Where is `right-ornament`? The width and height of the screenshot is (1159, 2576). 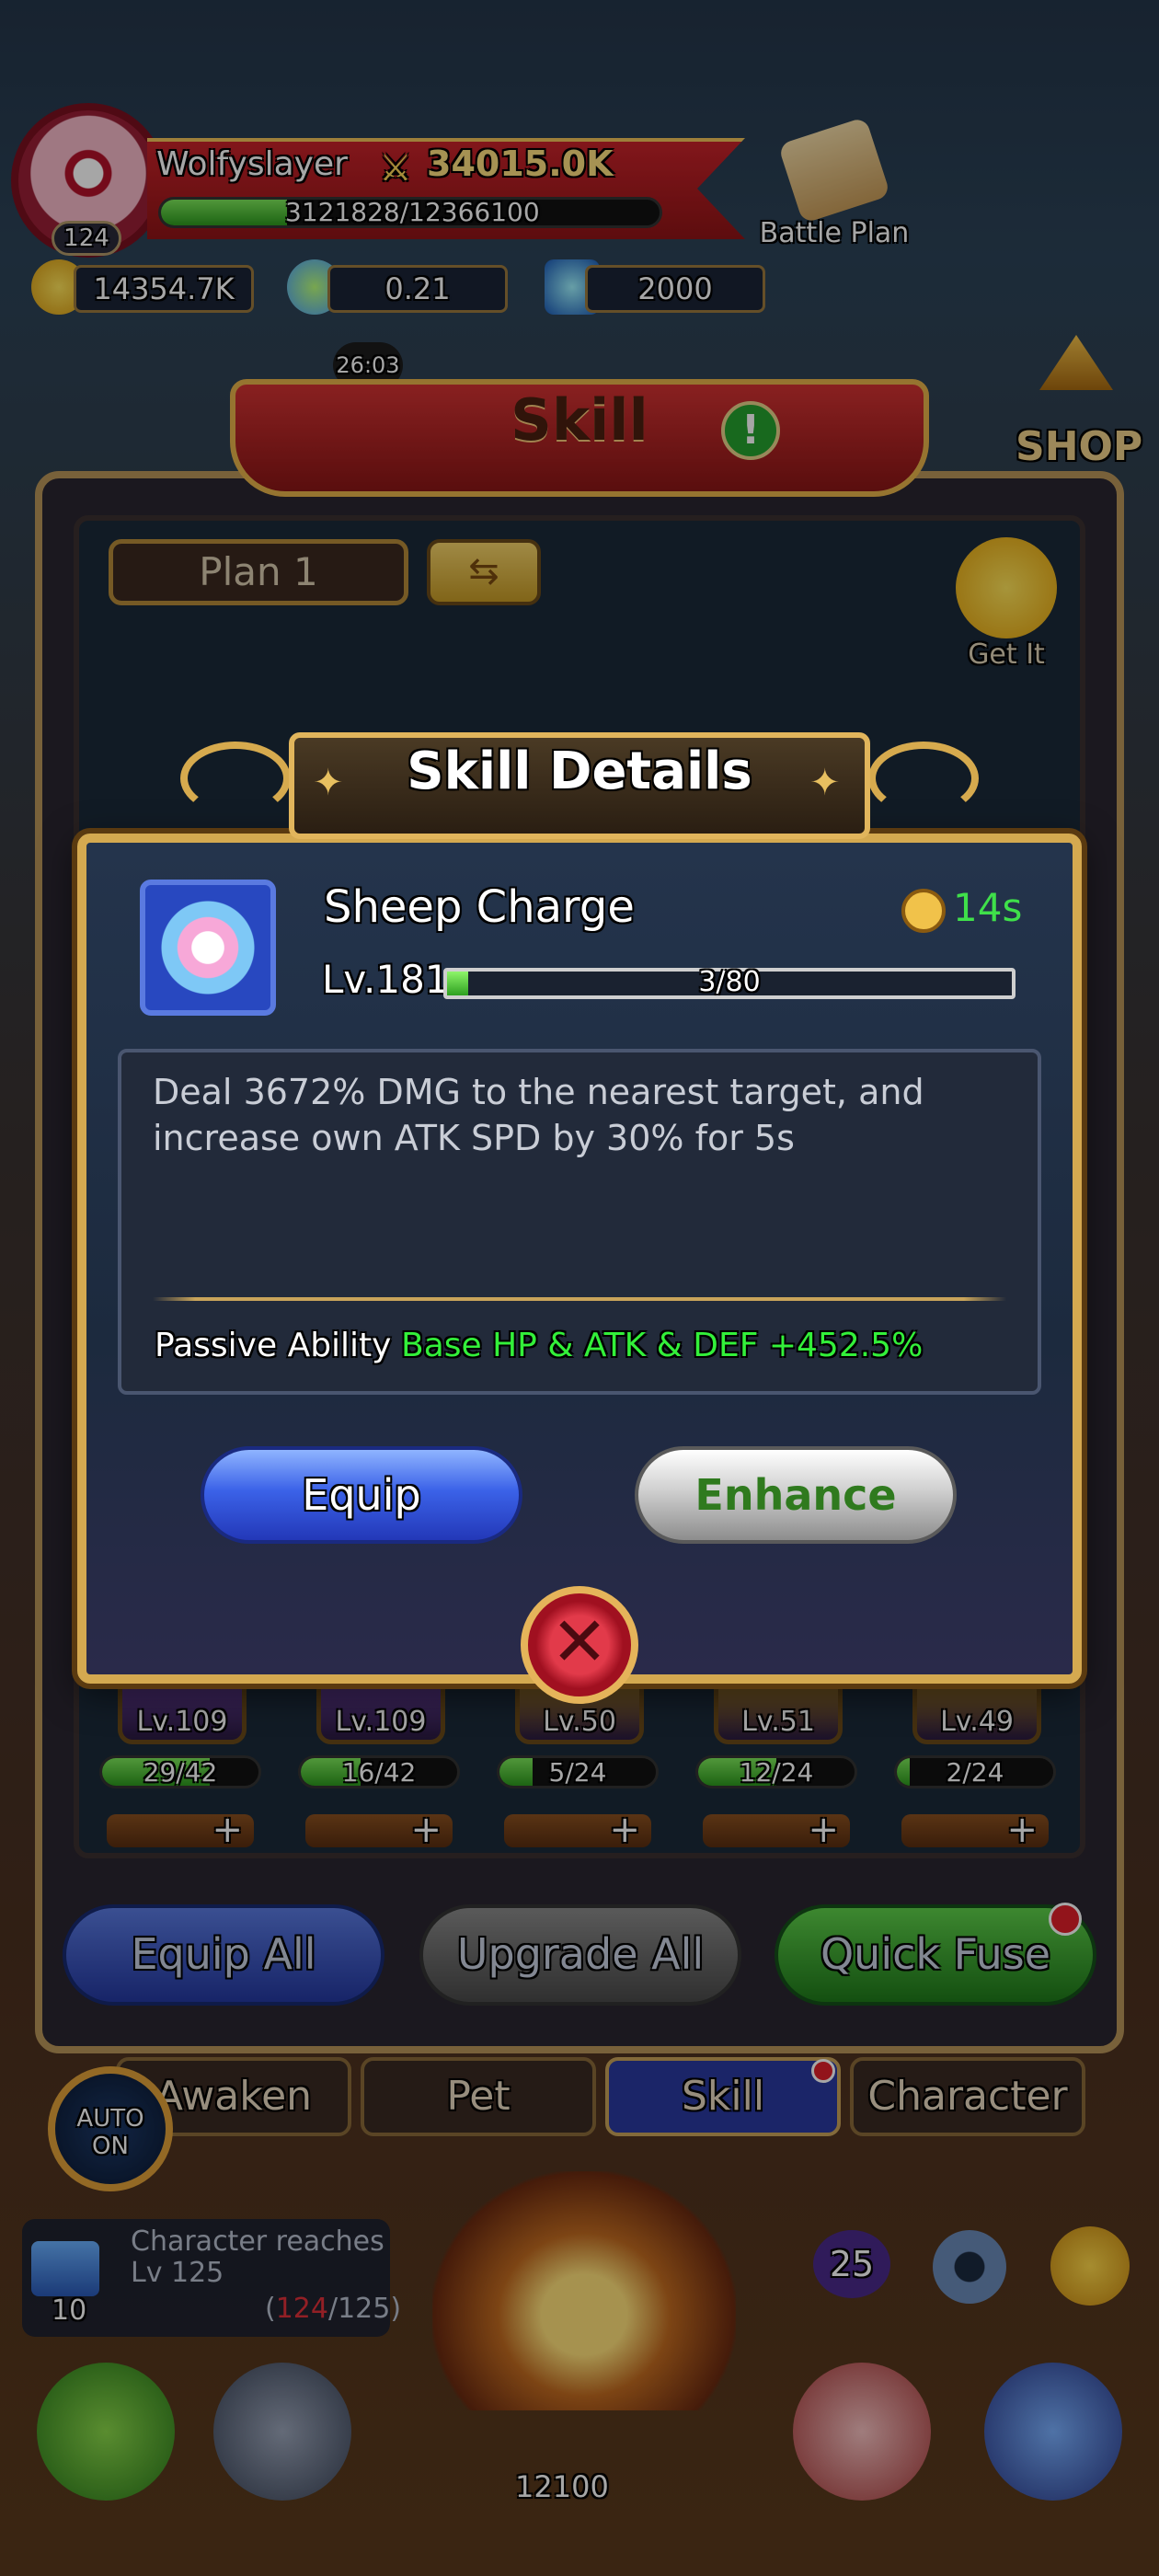
right-ornament is located at coordinates (923, 778).